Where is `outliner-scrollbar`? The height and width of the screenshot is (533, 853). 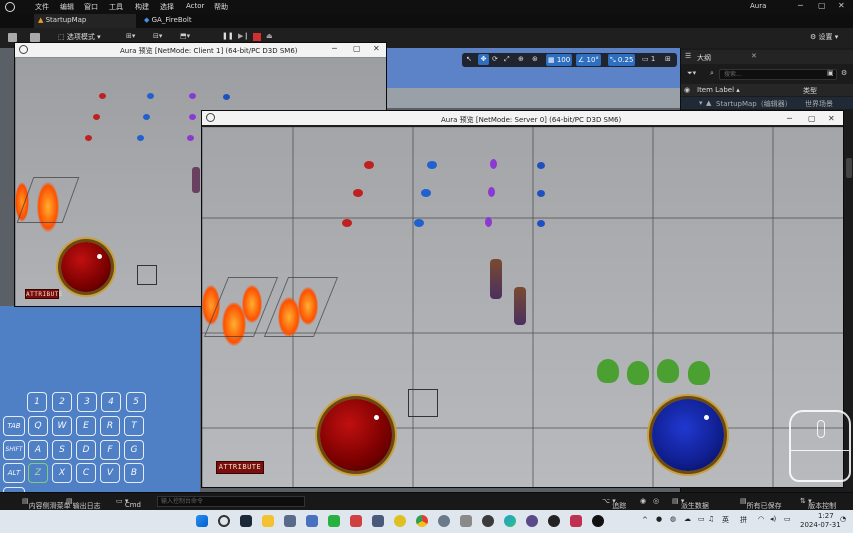
outliner-scrollbar is located at coordinates (849, 168).